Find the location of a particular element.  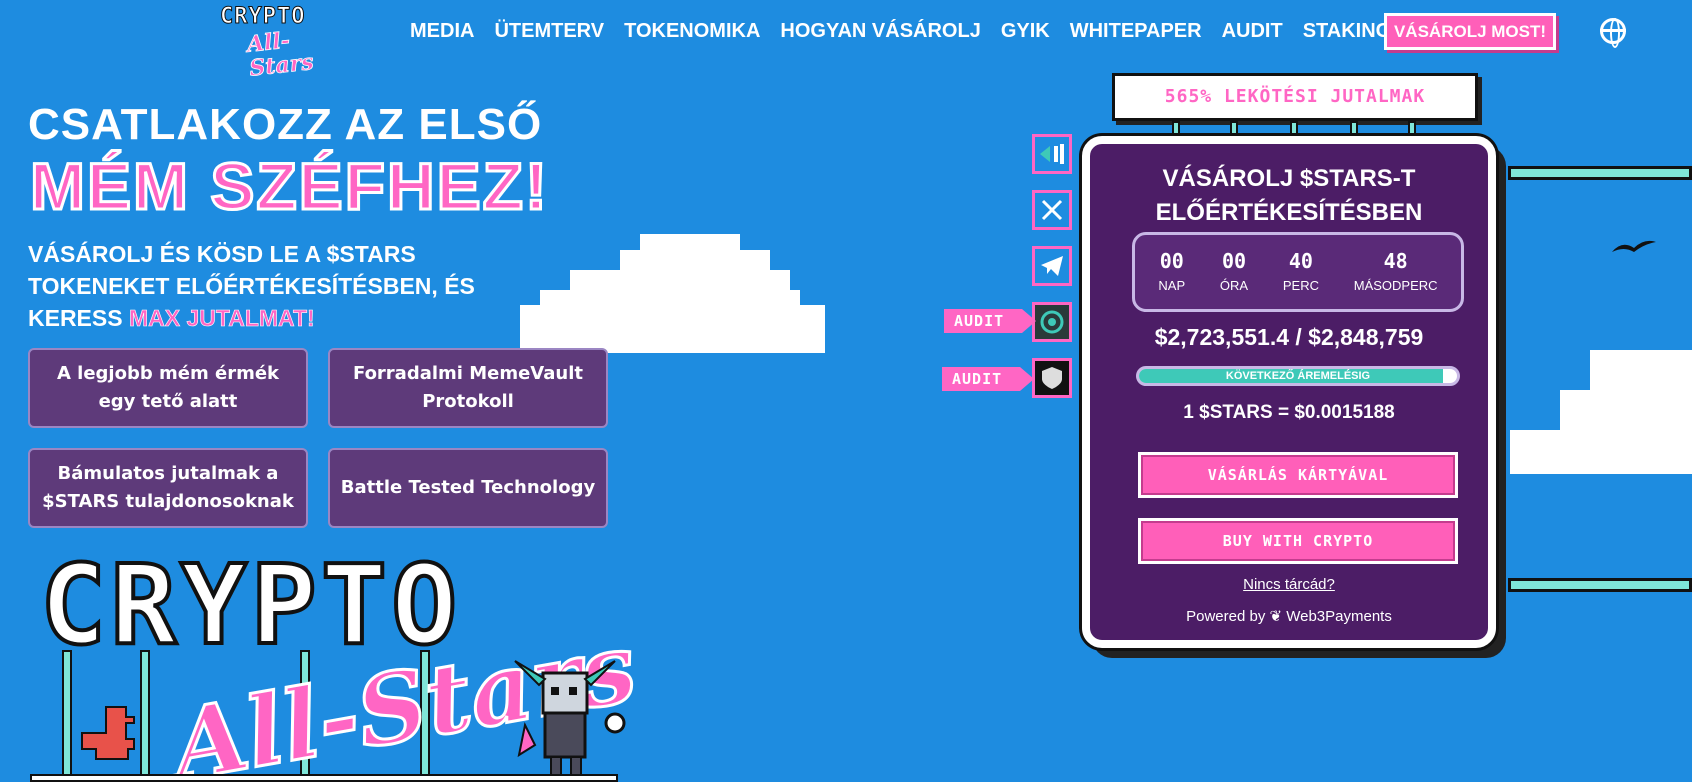

crypto-allstars-logo: CRYPTO All-Stars is located at coordinates (342, 661).